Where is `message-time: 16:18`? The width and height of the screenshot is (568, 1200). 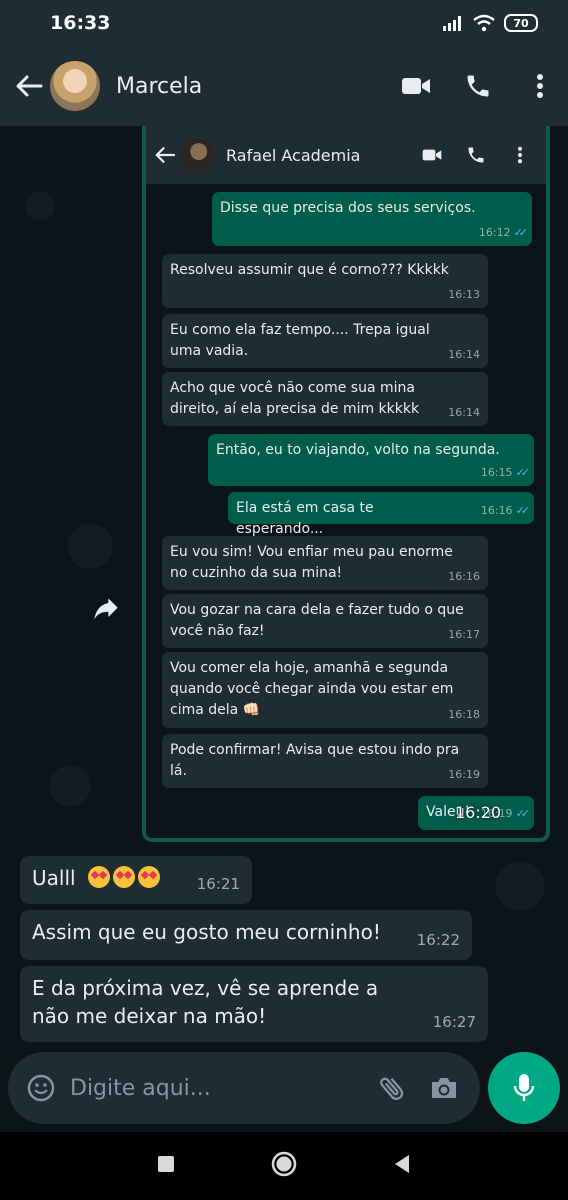
message-time: 16:18 is located at coordinates (464, 714).